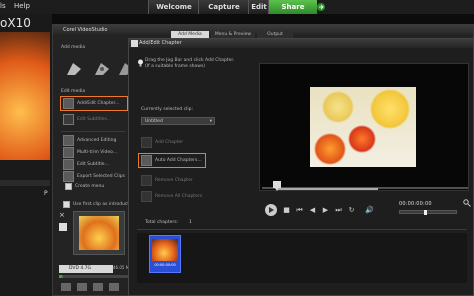 This screenshot has width=474, height=296. What do you see at coordinates (223, 7) in the screenshot?
I see `tab-capture: Capture` at bounding box center [223, 7].